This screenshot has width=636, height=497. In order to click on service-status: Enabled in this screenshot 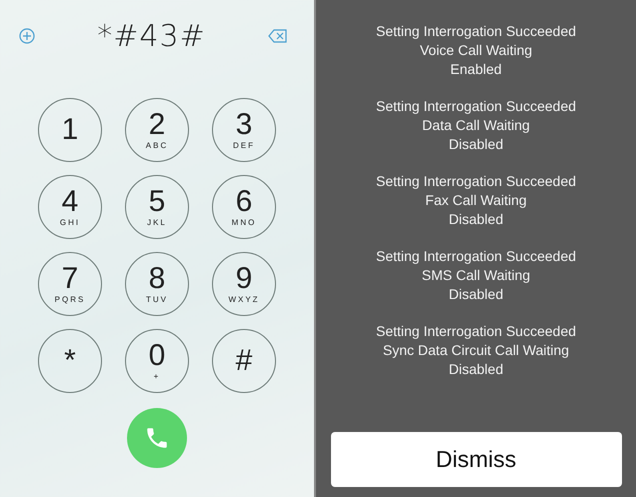, I will do `click(476, 69)`.